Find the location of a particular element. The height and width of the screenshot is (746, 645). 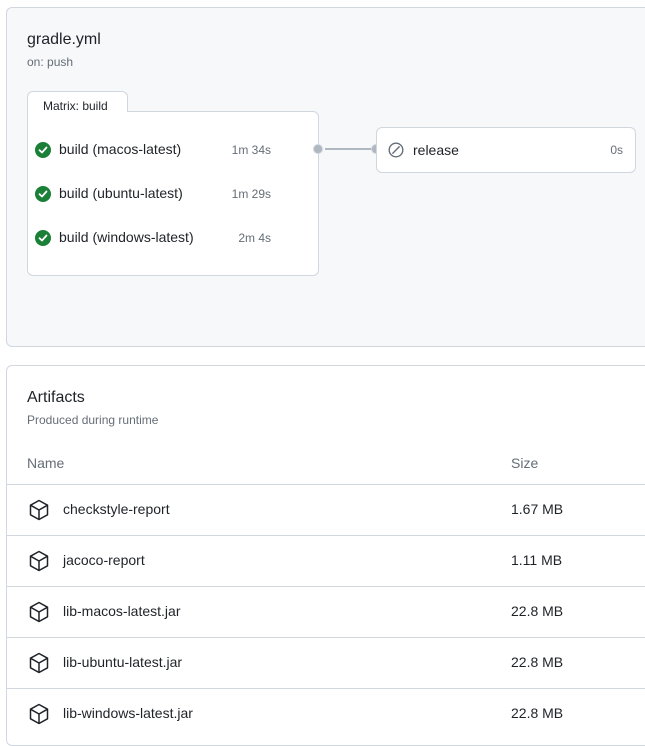

artifact-row: lib-windows-latest.jar 22.8 MB is located at coordinates (326, 713).